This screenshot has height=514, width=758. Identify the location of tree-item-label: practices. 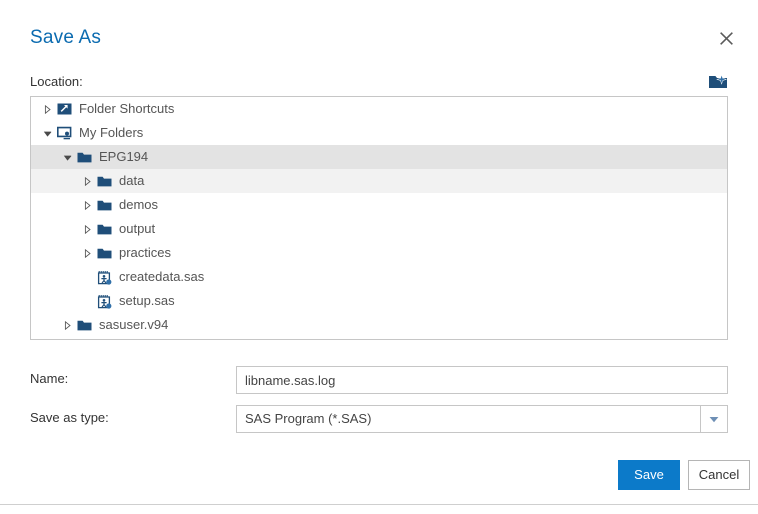
(145, 252).